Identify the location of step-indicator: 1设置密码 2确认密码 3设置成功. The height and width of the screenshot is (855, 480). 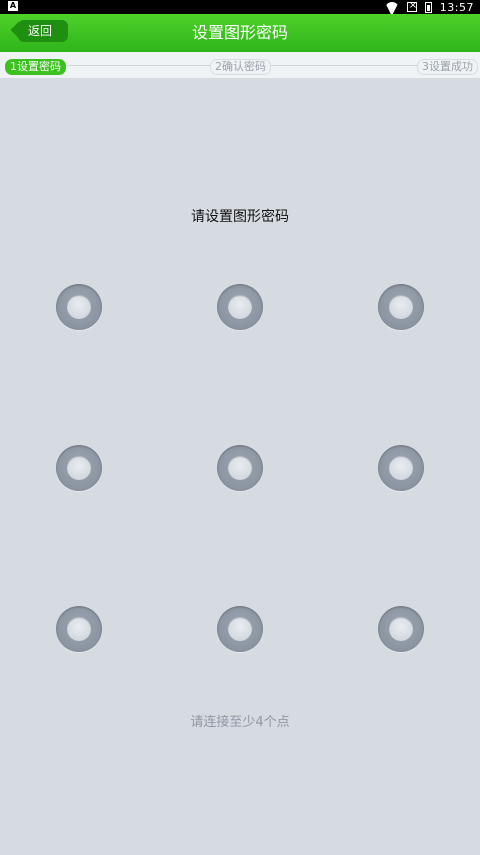
(240, 65).